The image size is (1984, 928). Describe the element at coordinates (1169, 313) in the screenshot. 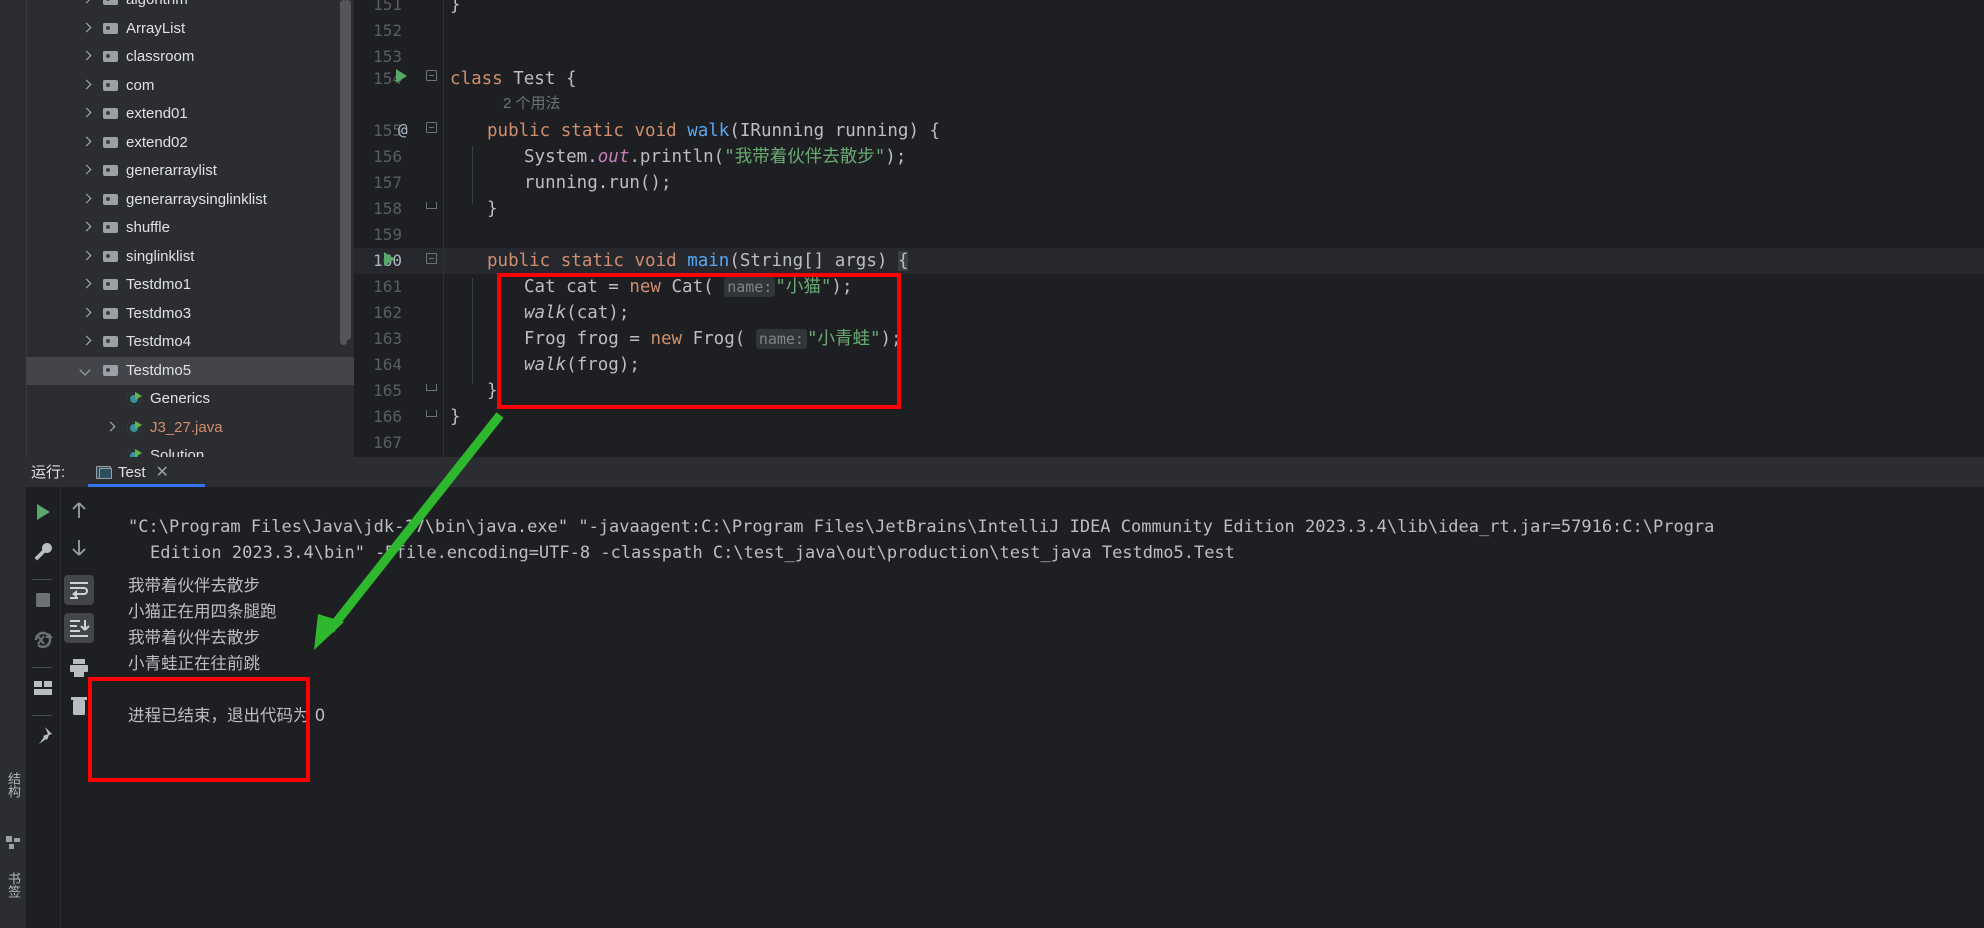

I see `code-line-162: 162 walk(cat);` at that location.